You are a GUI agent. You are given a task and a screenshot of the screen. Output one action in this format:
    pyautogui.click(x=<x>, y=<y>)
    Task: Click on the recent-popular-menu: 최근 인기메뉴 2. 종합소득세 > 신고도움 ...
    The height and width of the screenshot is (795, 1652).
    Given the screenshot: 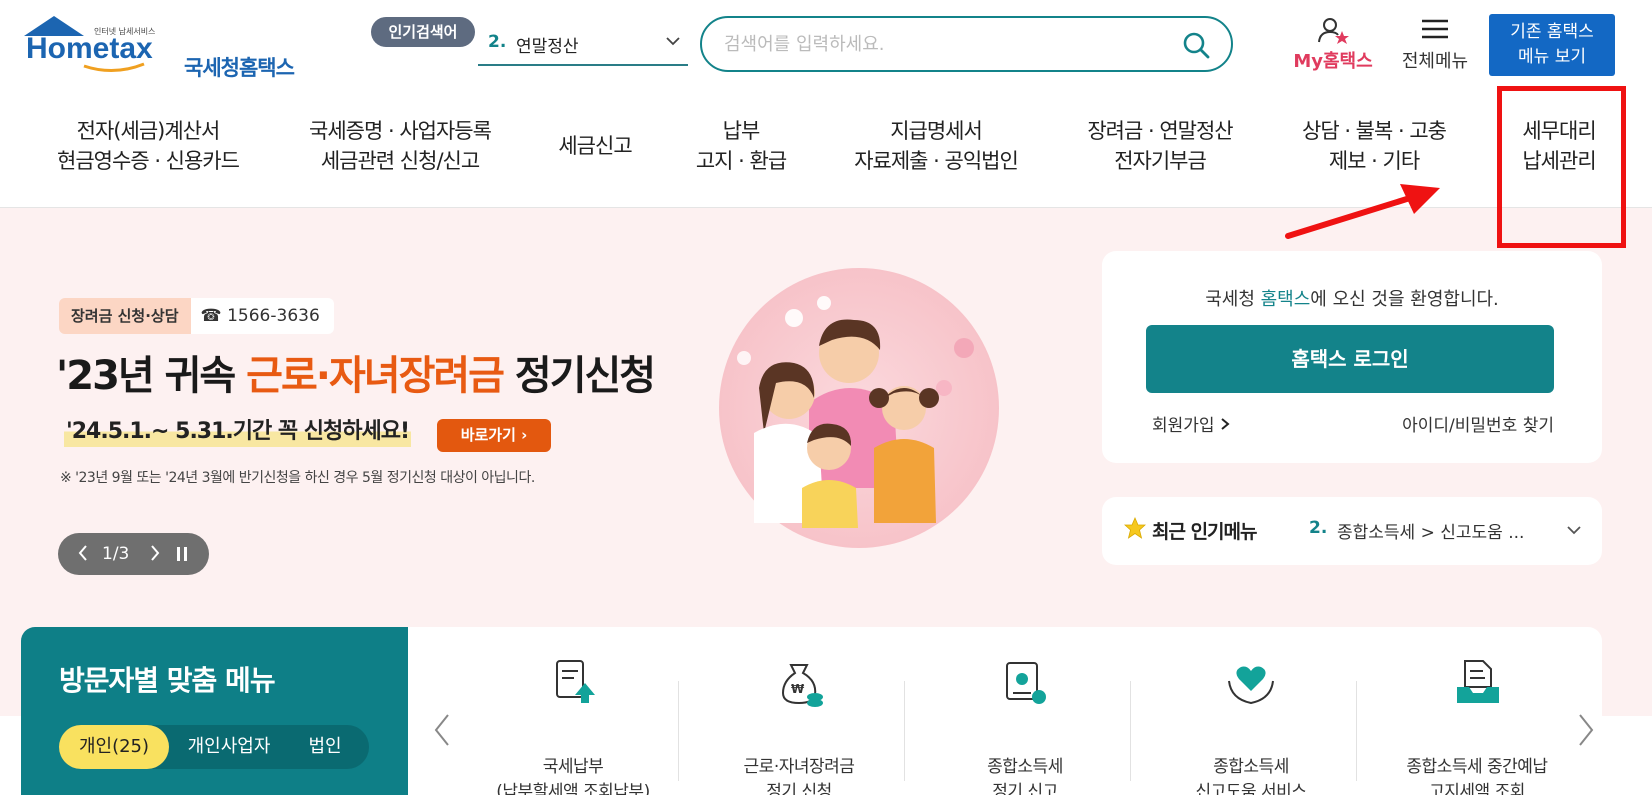 What is the action you would take?
    pyautogui.click(x=1352, y=531)
    